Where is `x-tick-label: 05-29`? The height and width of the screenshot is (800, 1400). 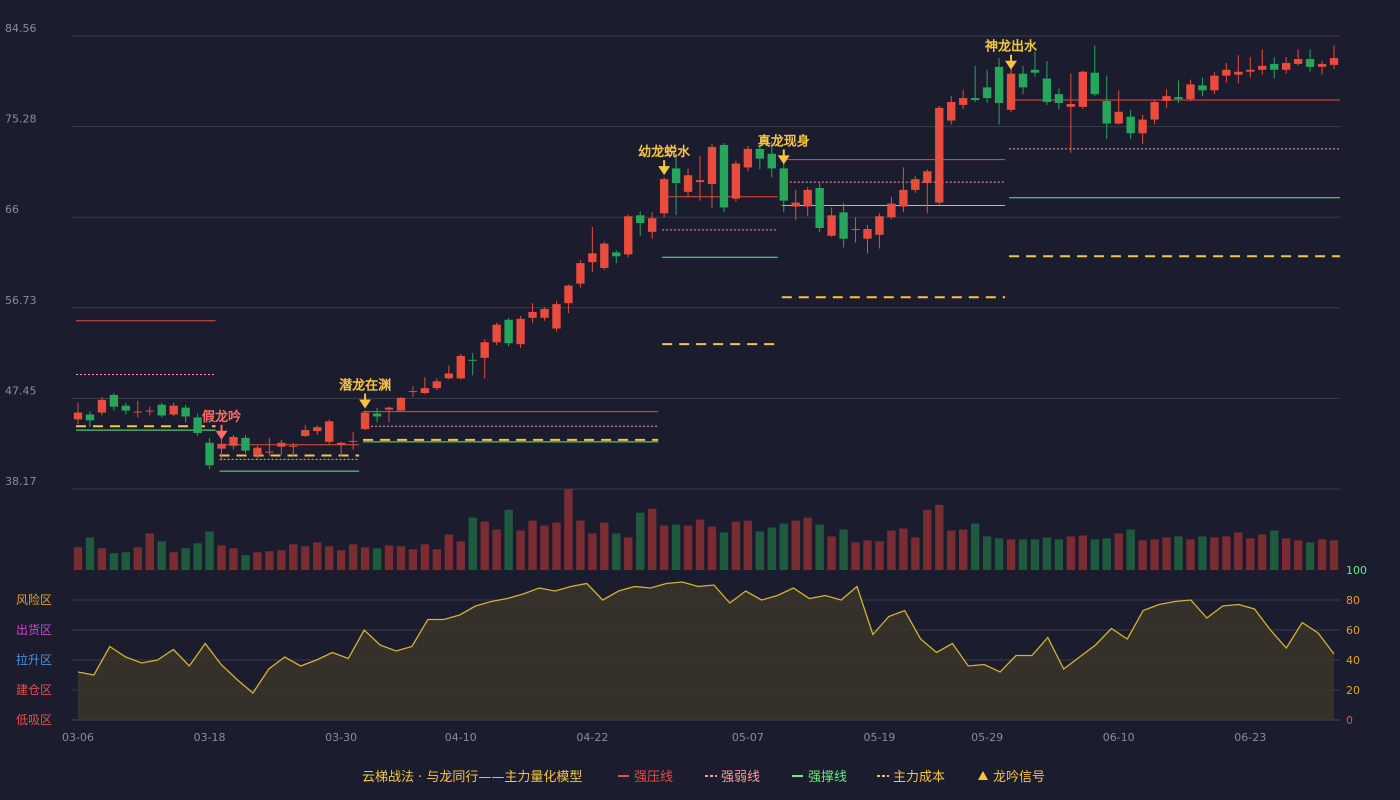 x-tick-label: 05-29 is located at coordinates (987, 737).